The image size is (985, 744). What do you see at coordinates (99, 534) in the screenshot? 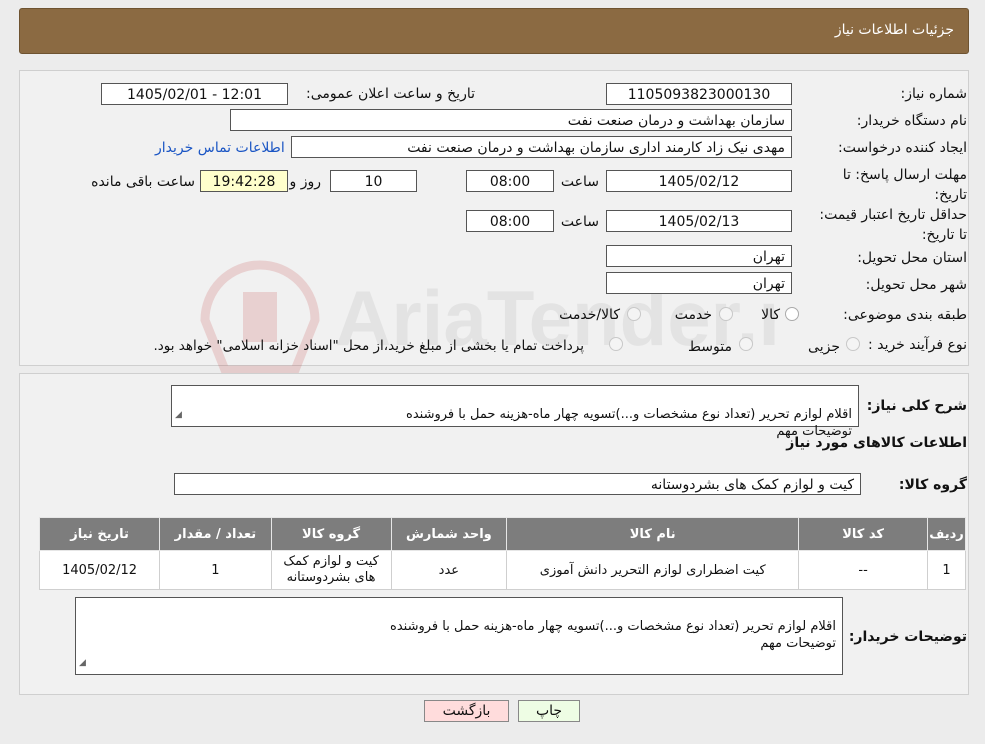
I see `col-date: تاریخ نیاز` at bounding box center [99, 534].